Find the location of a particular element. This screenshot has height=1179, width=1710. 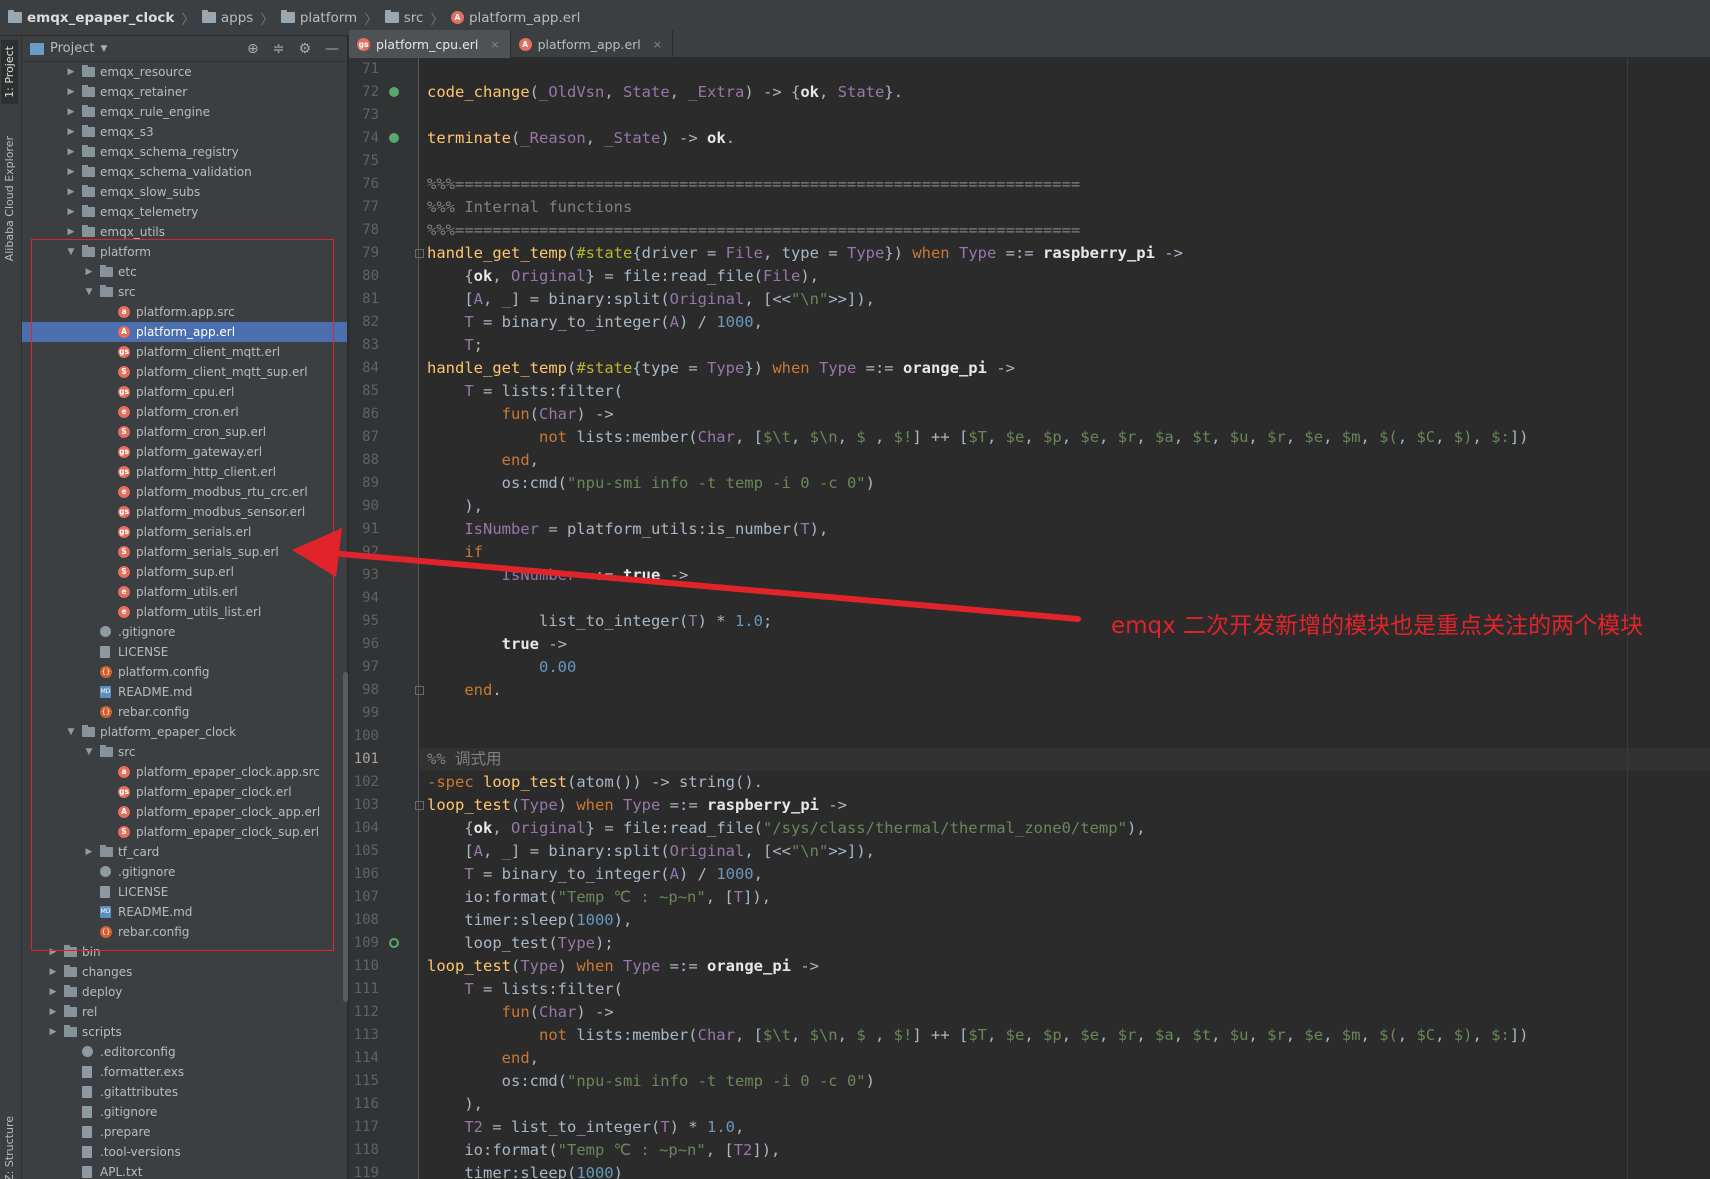

code-line: 73 is located at coordinates (1029, 115).